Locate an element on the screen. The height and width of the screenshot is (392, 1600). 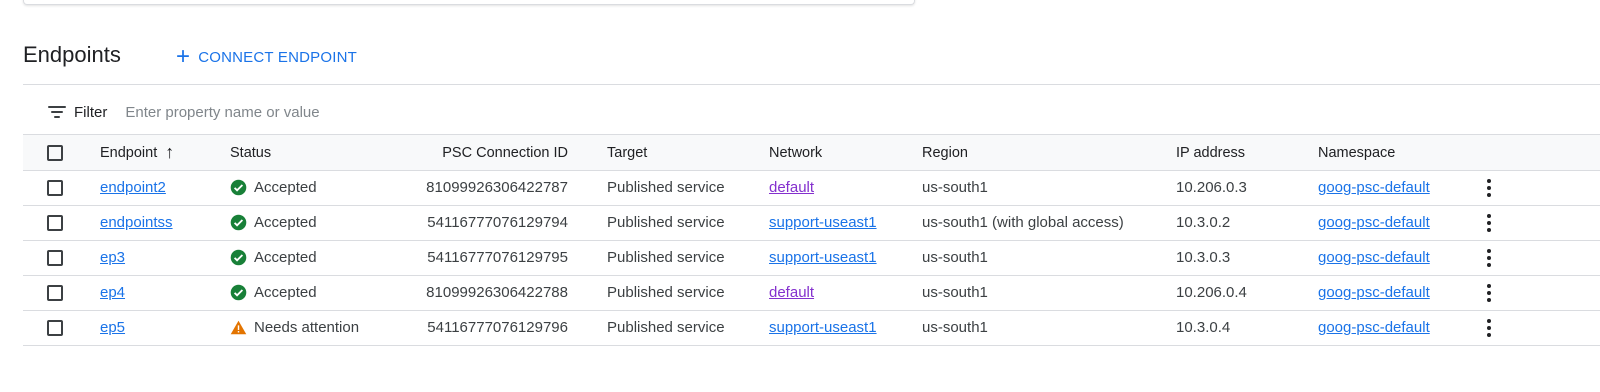
endpoint-link: ep5 is located at coordinates (112, 327).